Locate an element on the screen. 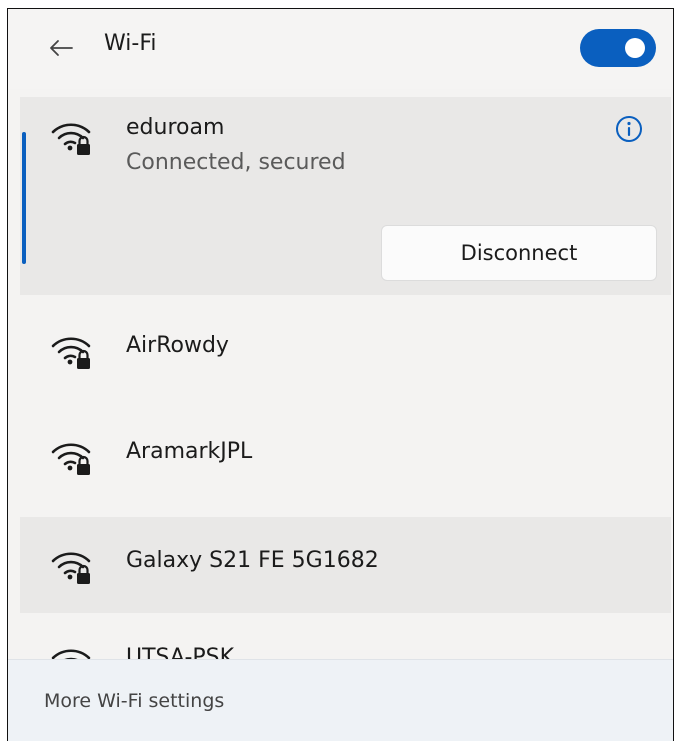 This screenshot has width=679, height=745. info-icon is located at coordinates (629, 129).